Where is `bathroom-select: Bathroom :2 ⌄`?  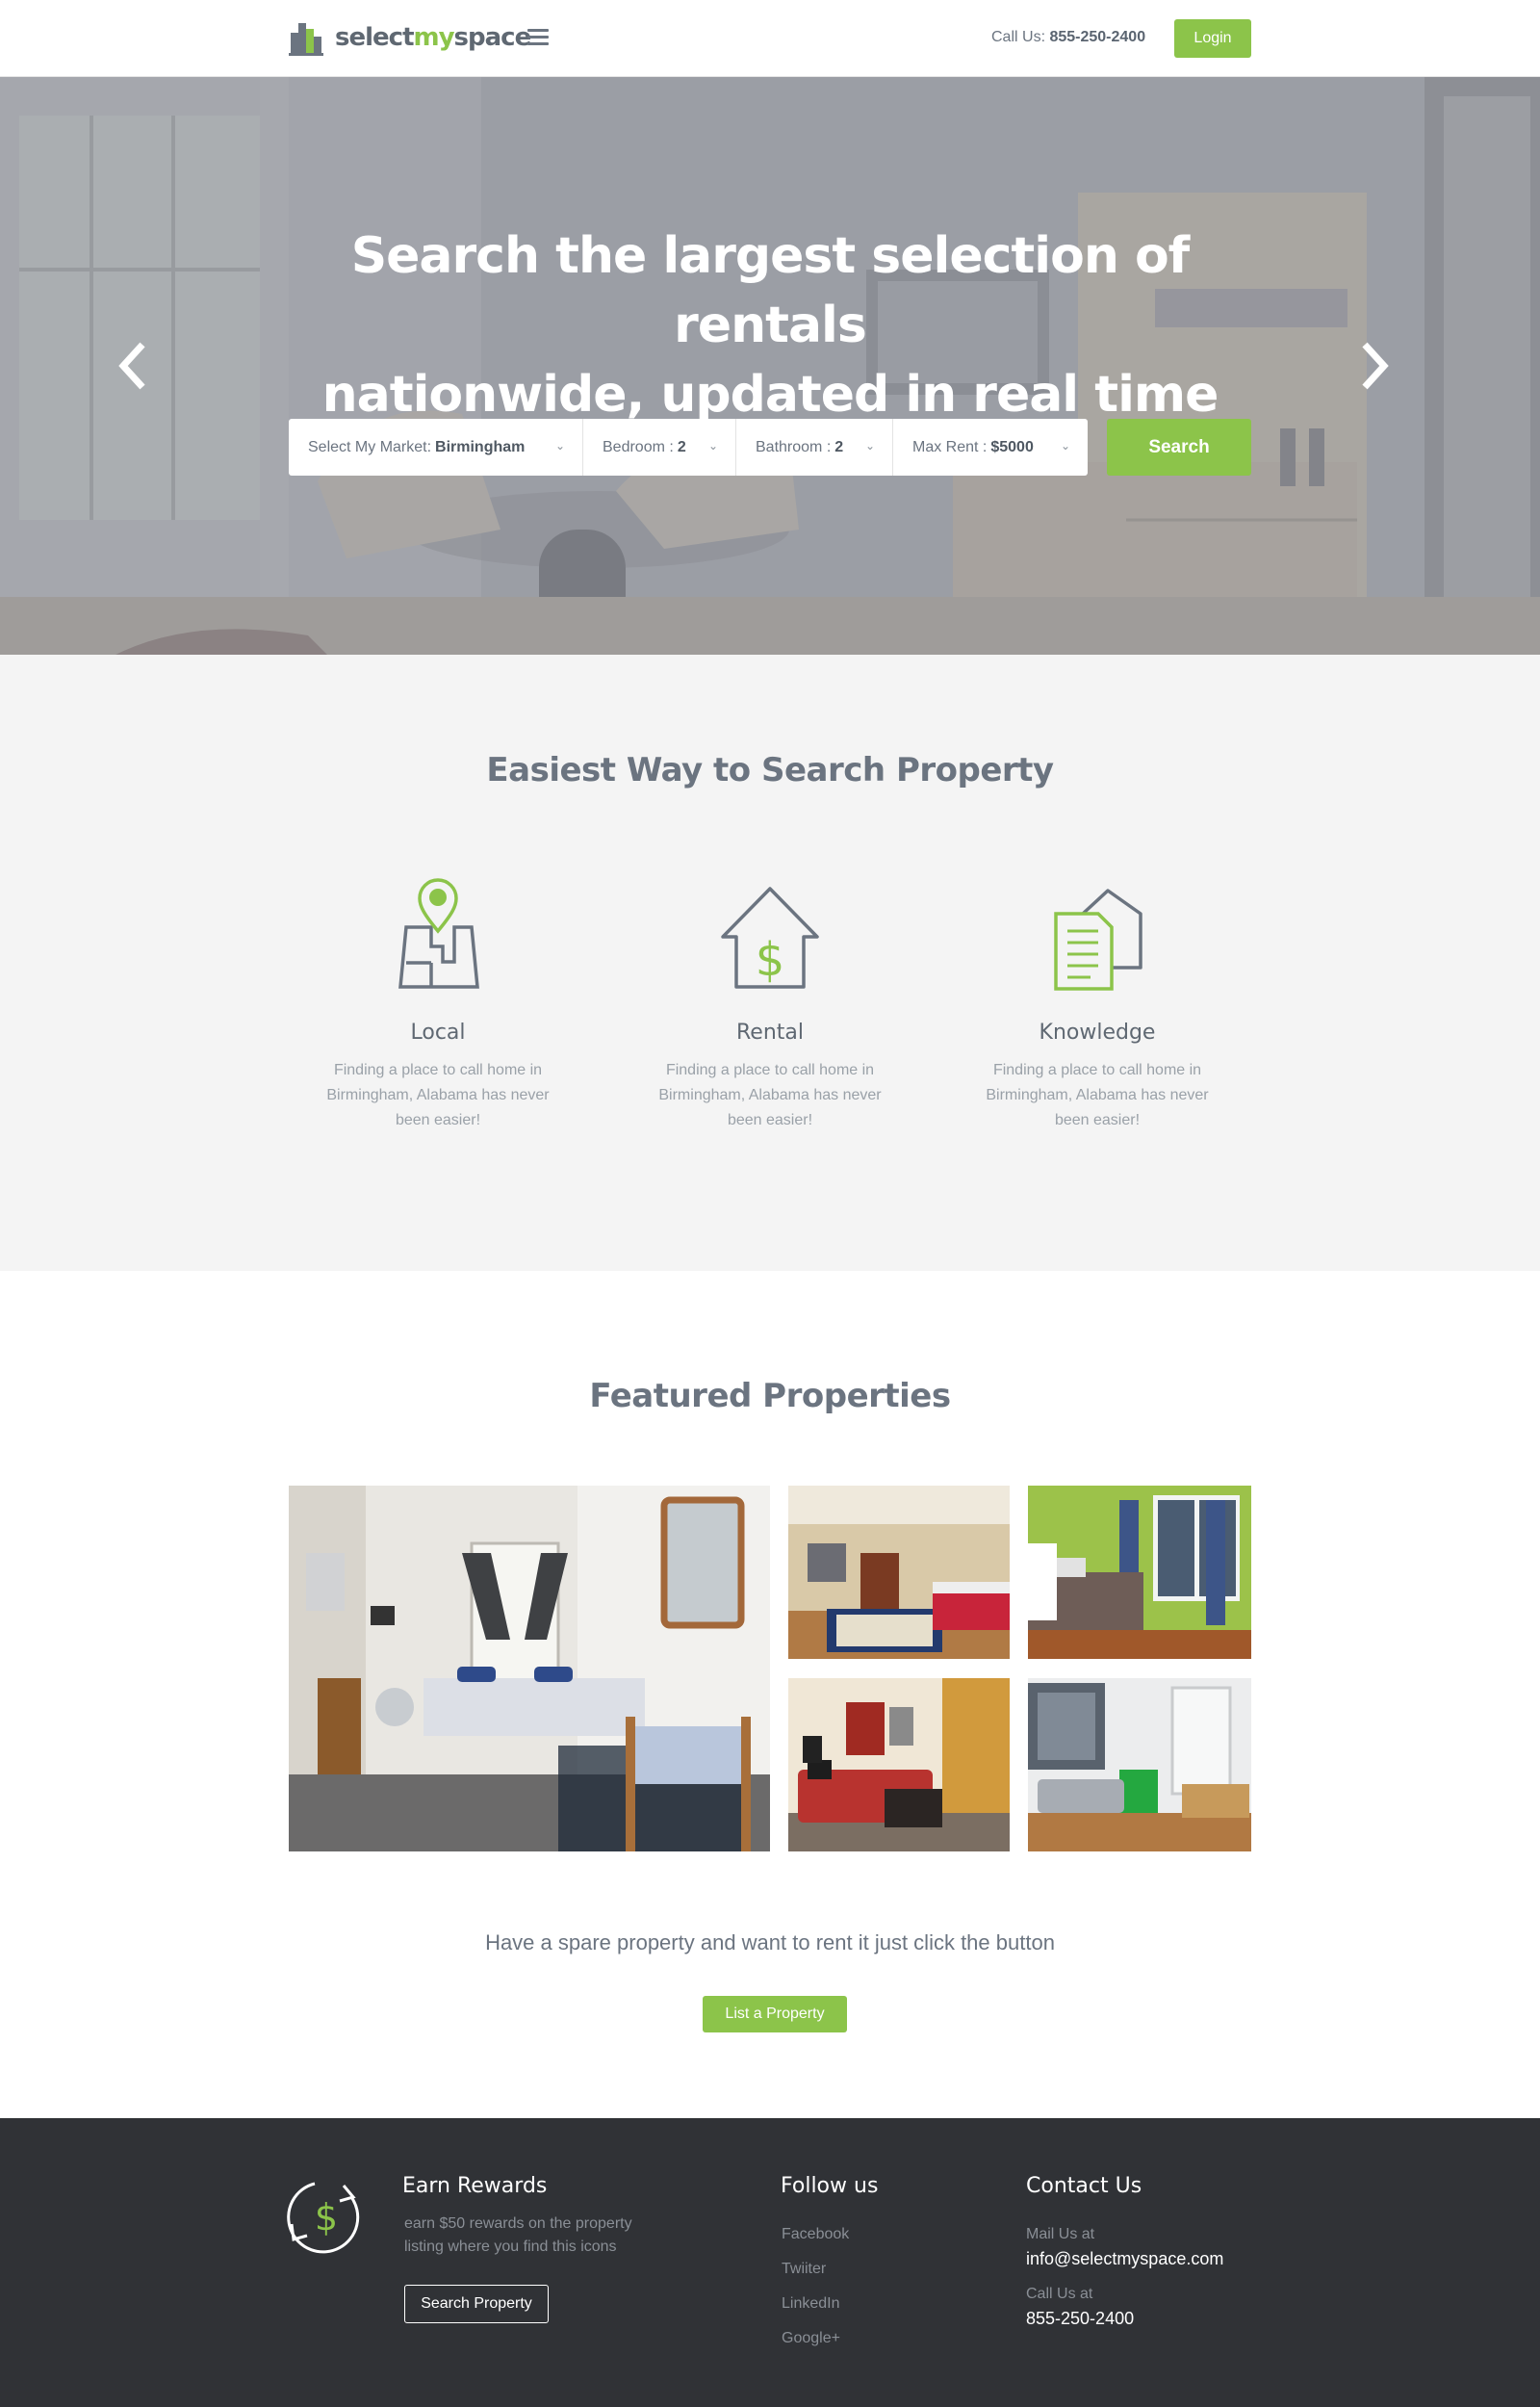 bathroom-select: Bathroom :2 ⌄ is located at coordinates (814, 447).